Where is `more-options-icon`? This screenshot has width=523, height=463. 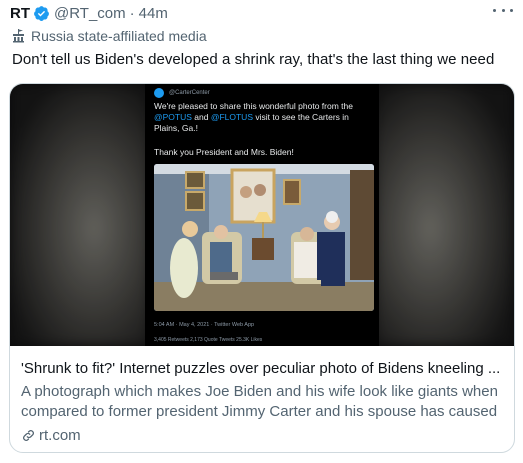
more-options-icon is located at coordinates (503, 10).